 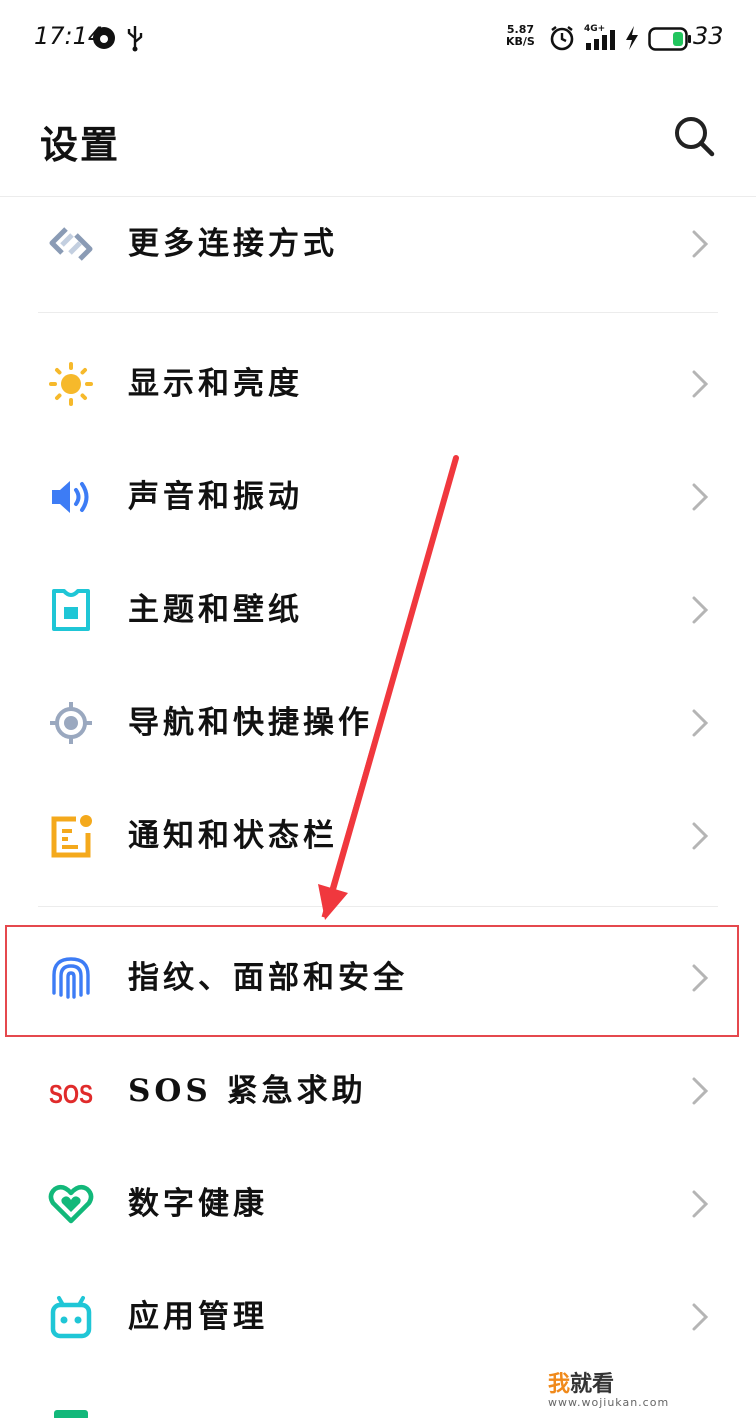 I want to click on watermark-brand: 我就看, so click(x=608, y=1382).